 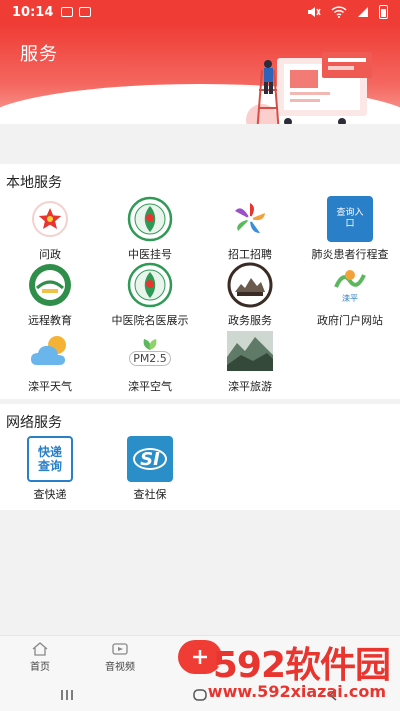 What do you see at coordinates (383, 12) in the screenshot?
I see `battery-icon` at bounding box center [383, 12].